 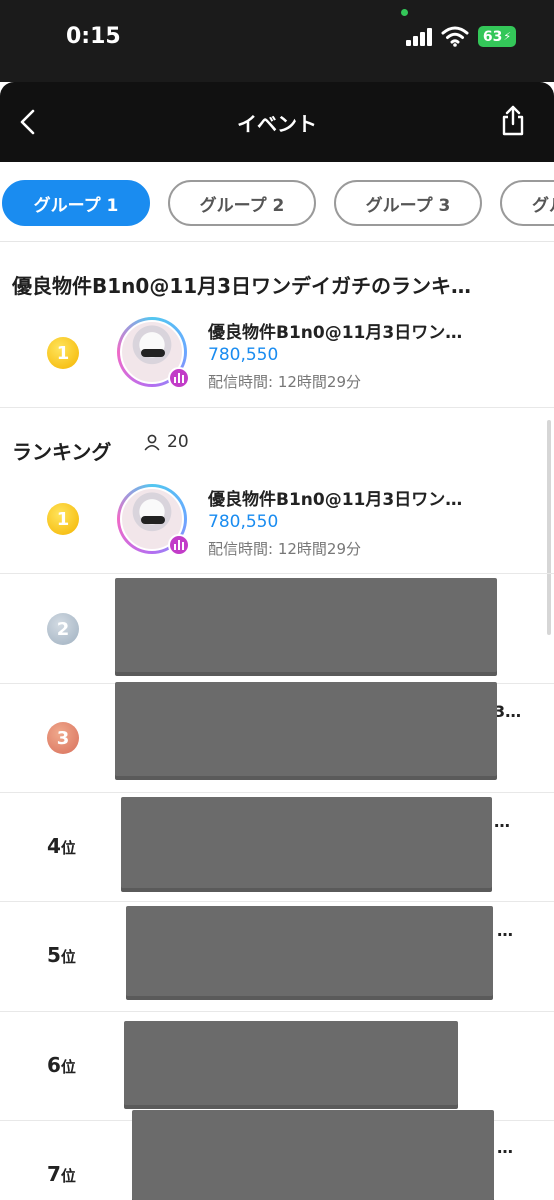 What do you see at coordinates (93, 36) in the screenshot?
I see `status-time: 0:15` at bounding box center [93, 36].